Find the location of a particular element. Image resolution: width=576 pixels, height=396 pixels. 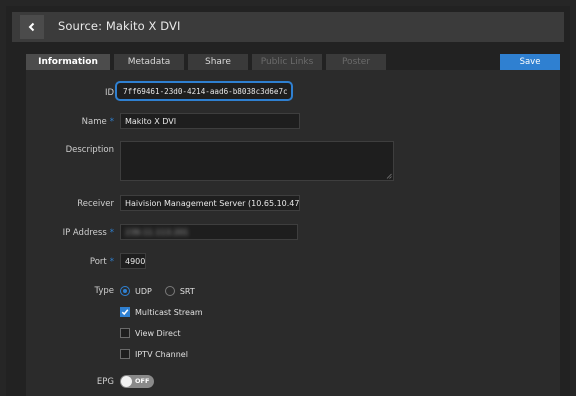

name-label: Name * is located at coordinates (97, 122).